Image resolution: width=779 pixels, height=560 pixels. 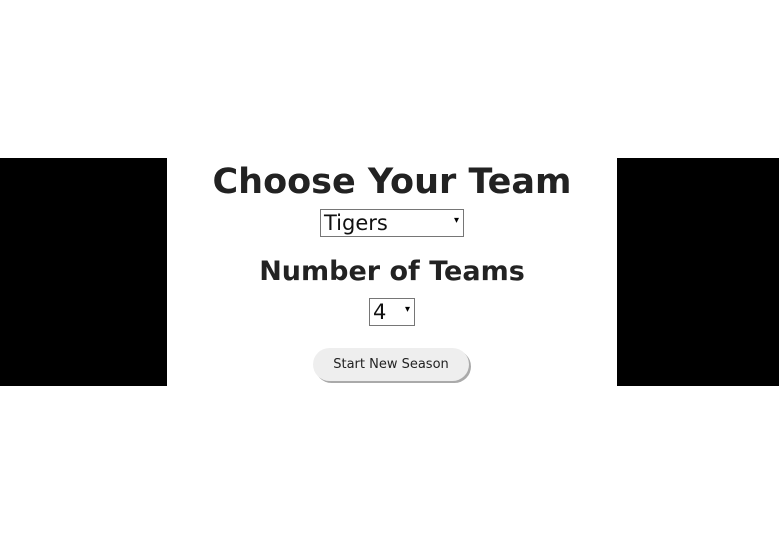 I want to click on right-black-panel, so click(x=698, y=272).